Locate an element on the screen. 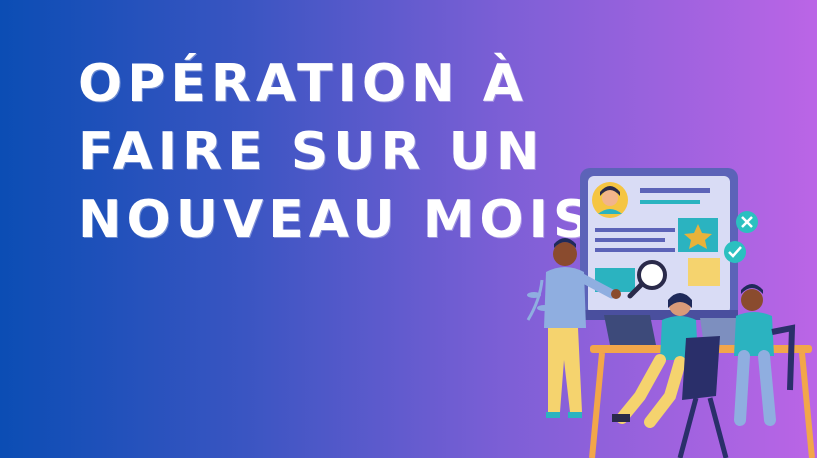 The height and width of the screenshot is (458, 817). title-line-1: Opération à is located at coordinates (303, 84).